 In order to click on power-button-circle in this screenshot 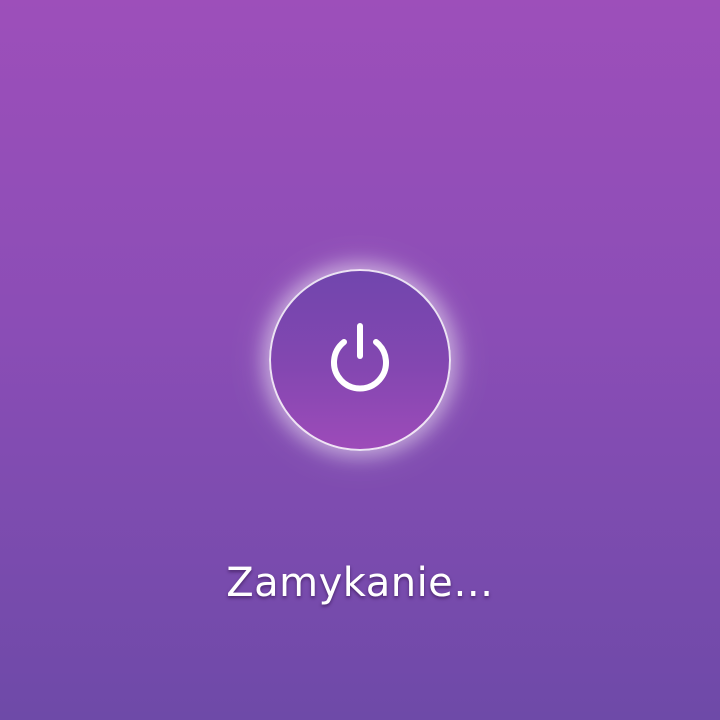, I will do `click(360, 360)`.